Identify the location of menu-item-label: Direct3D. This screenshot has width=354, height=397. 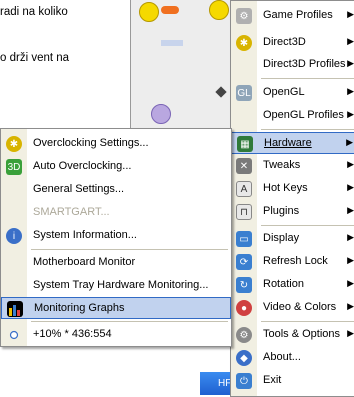
(284, 42).